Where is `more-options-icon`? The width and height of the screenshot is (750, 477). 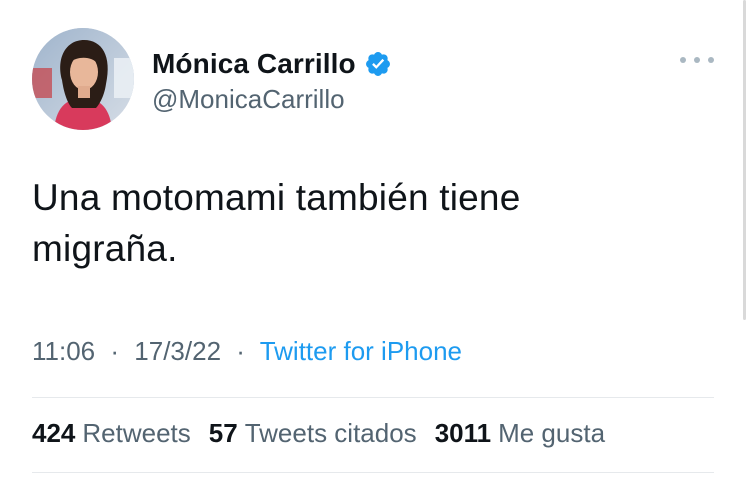
more-options-icon is located at coordinates (697, 60).